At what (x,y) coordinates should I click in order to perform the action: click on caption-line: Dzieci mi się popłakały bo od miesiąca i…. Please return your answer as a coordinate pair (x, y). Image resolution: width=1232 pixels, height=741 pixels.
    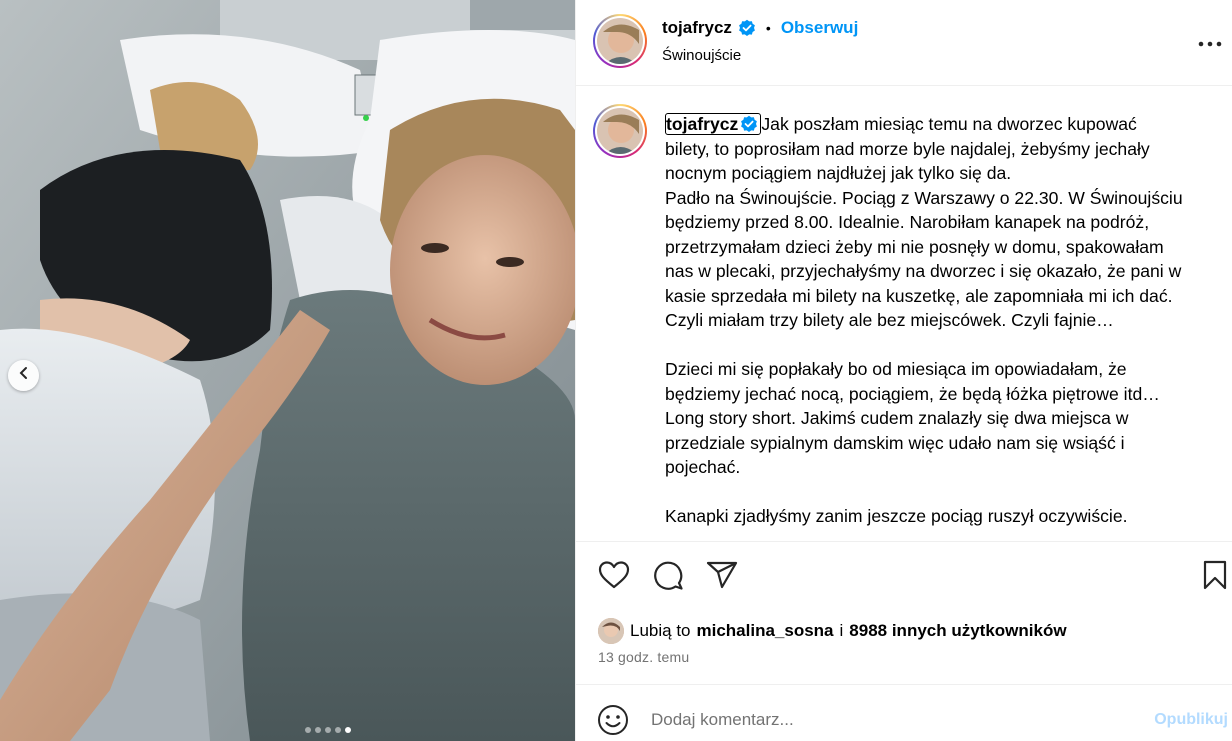
    Looking at the image, I should click on (896, 369).